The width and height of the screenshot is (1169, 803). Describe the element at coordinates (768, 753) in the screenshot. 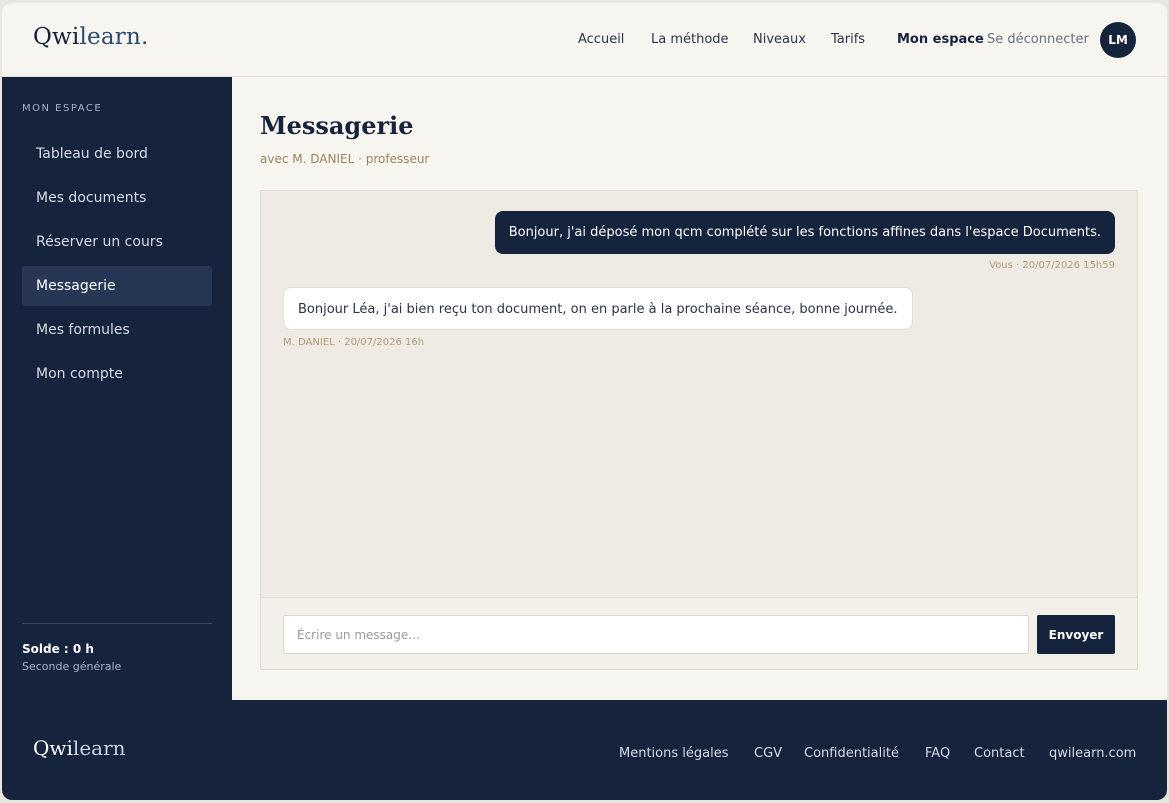

I see `footer-link-cgv: CGV` at that location.